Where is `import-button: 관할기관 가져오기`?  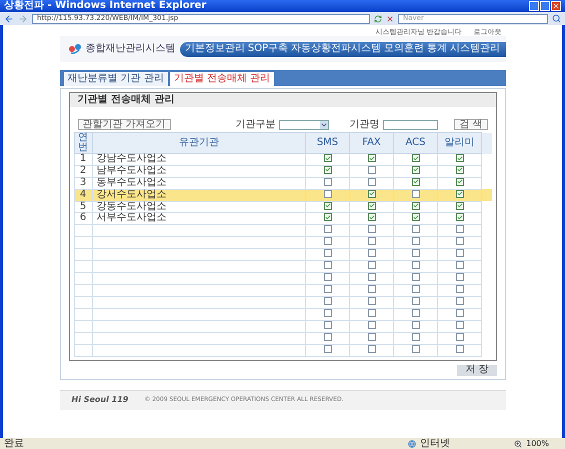
import-button: 관할기관 가져오기 is located at coordinates (124, 124).